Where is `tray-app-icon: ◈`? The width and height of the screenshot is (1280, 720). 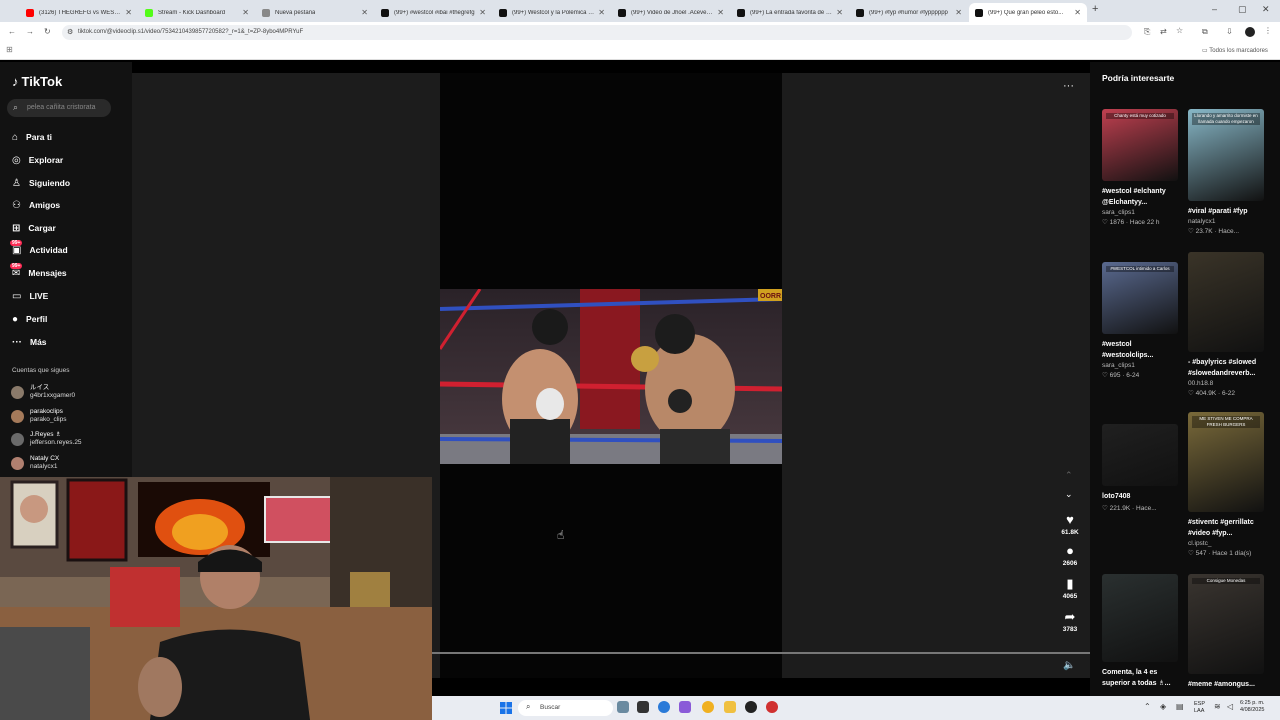
tray-app-icon: ◈ is located at coordinates (1163, 706).